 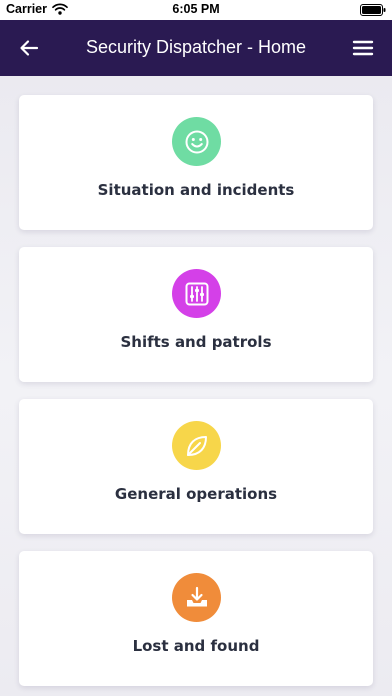 I want to click on hamburger-menu-icon, so click(x=363, y=48).